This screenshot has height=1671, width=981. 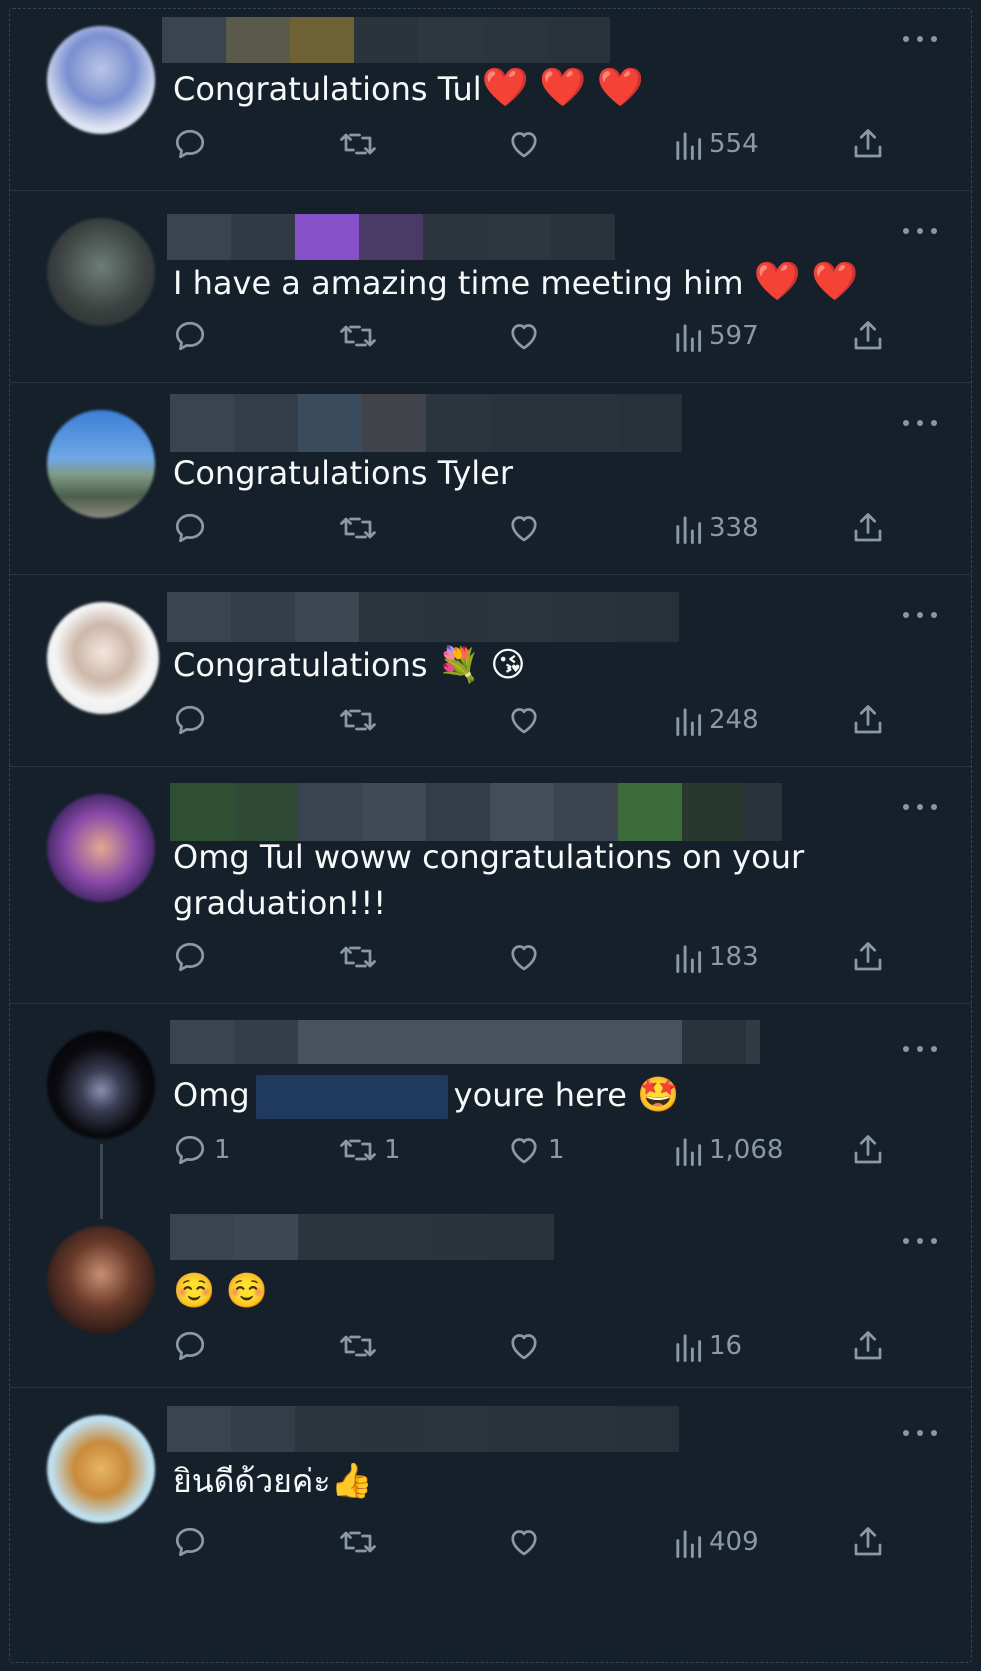 What do you see at coordinates (716, 336) in the screenshot?
I see `views-button: 597` at bounding box center [716, 336].